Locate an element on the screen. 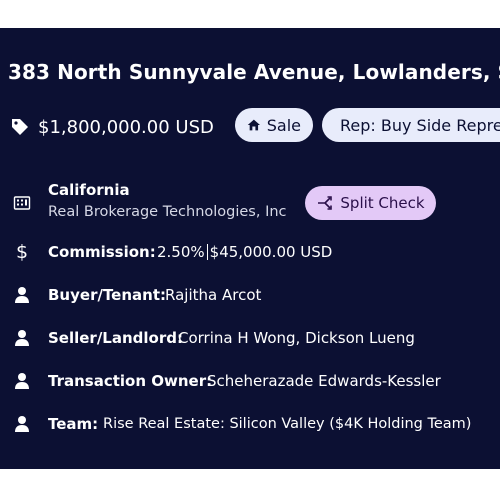  tag-icon is located at coordinates (20, 127).